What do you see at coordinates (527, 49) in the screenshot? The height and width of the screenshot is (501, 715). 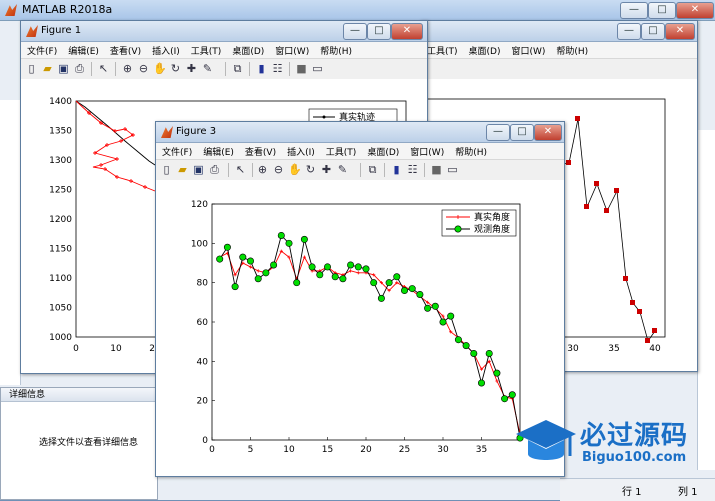 I see `fig2-menu-window: 窗口(W)` at bounding box center [527, 49].